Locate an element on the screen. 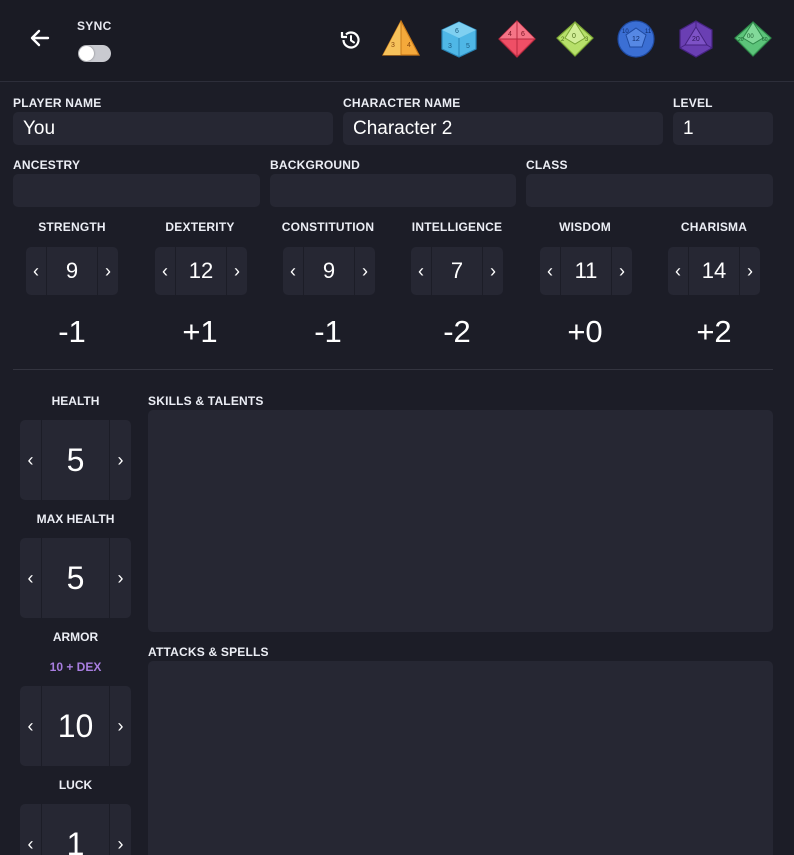  health-value: 5 is located at coordinates (75, 459).